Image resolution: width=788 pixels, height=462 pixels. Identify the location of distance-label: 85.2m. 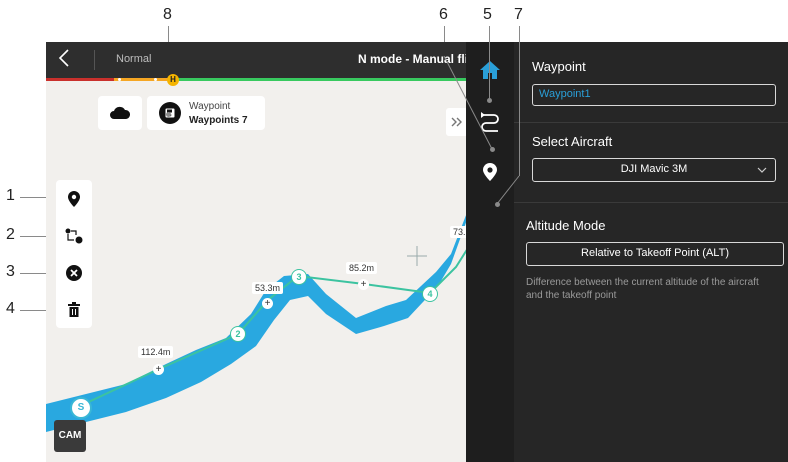
(362, 268).